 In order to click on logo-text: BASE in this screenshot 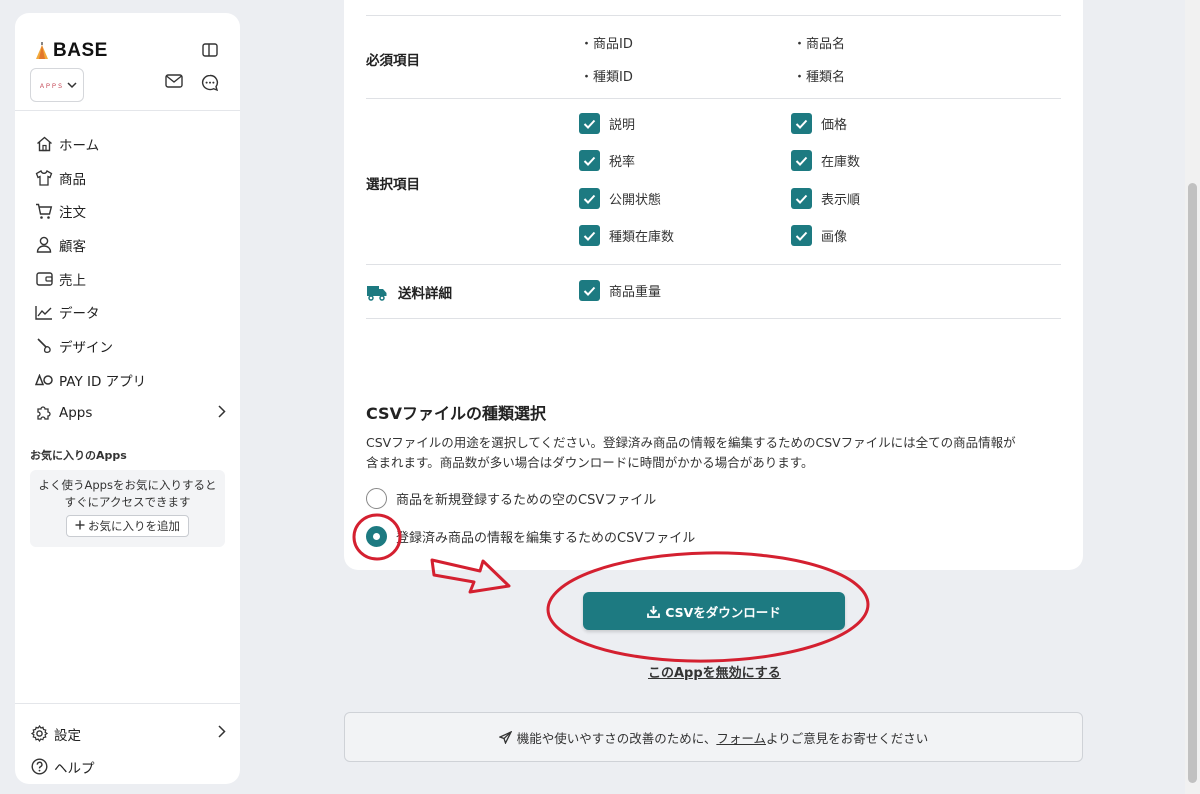, I will do `click(80, 50)`.